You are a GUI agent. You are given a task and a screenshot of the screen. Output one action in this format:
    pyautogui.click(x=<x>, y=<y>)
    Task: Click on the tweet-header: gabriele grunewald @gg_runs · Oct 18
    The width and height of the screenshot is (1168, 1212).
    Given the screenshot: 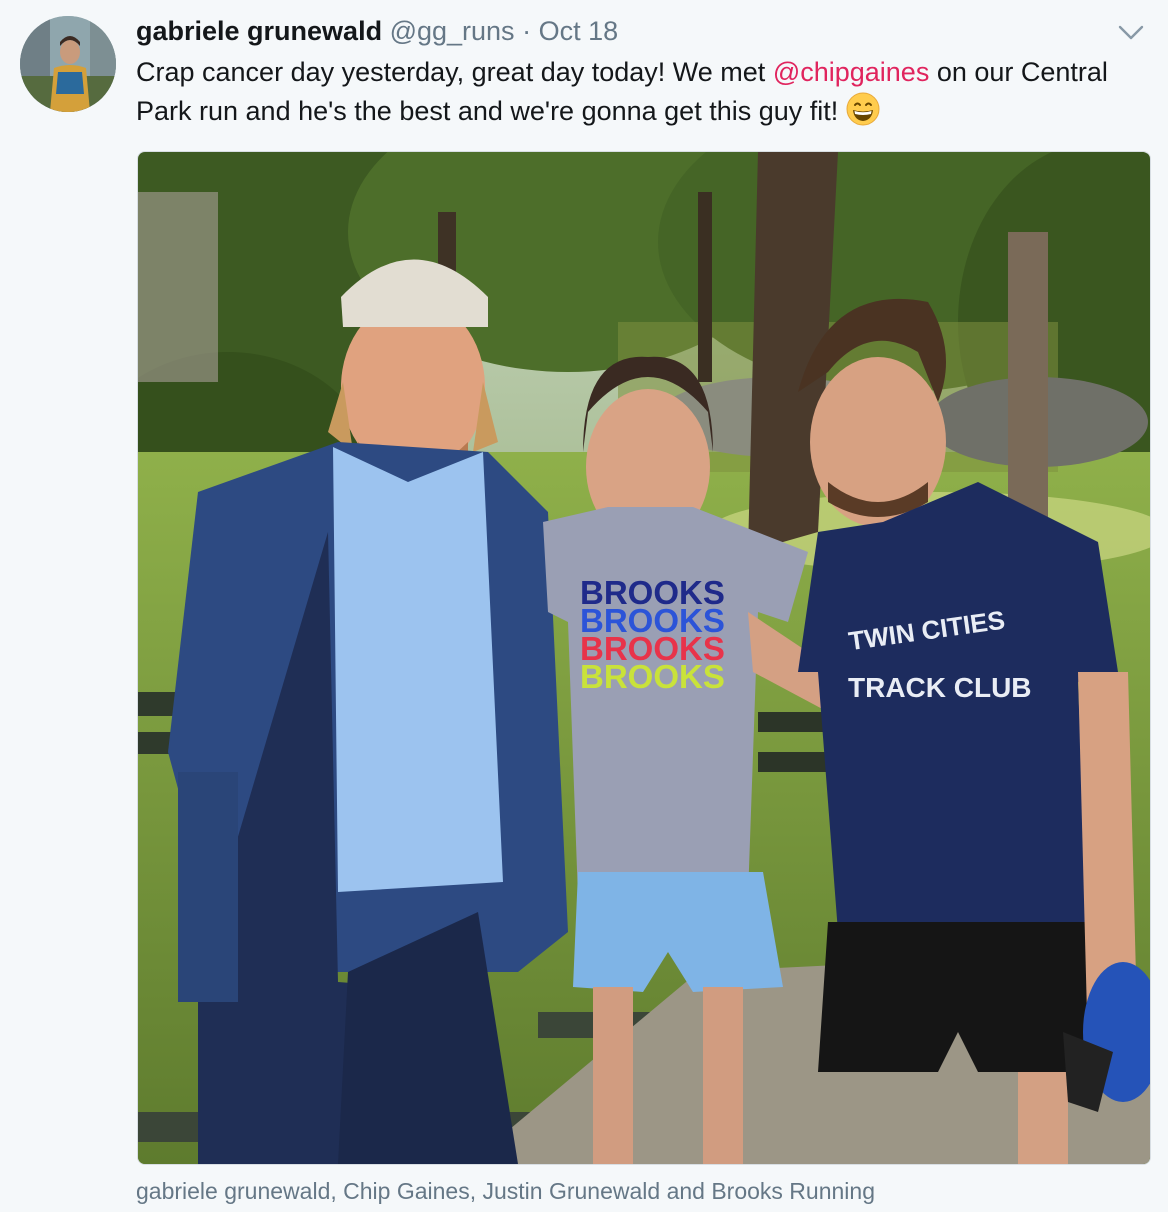 What is the action you would take?
    pyautogui.click(x=377, y=31)
    